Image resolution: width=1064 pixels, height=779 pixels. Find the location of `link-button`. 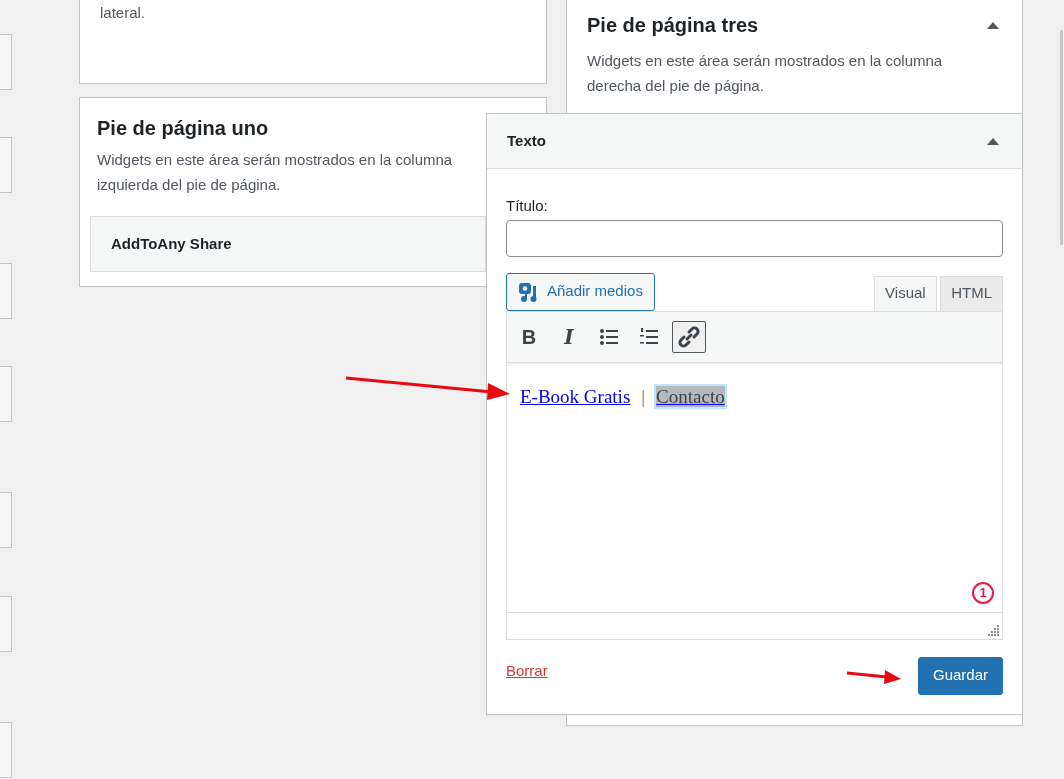

link-button is located at coordinates (689, 336).